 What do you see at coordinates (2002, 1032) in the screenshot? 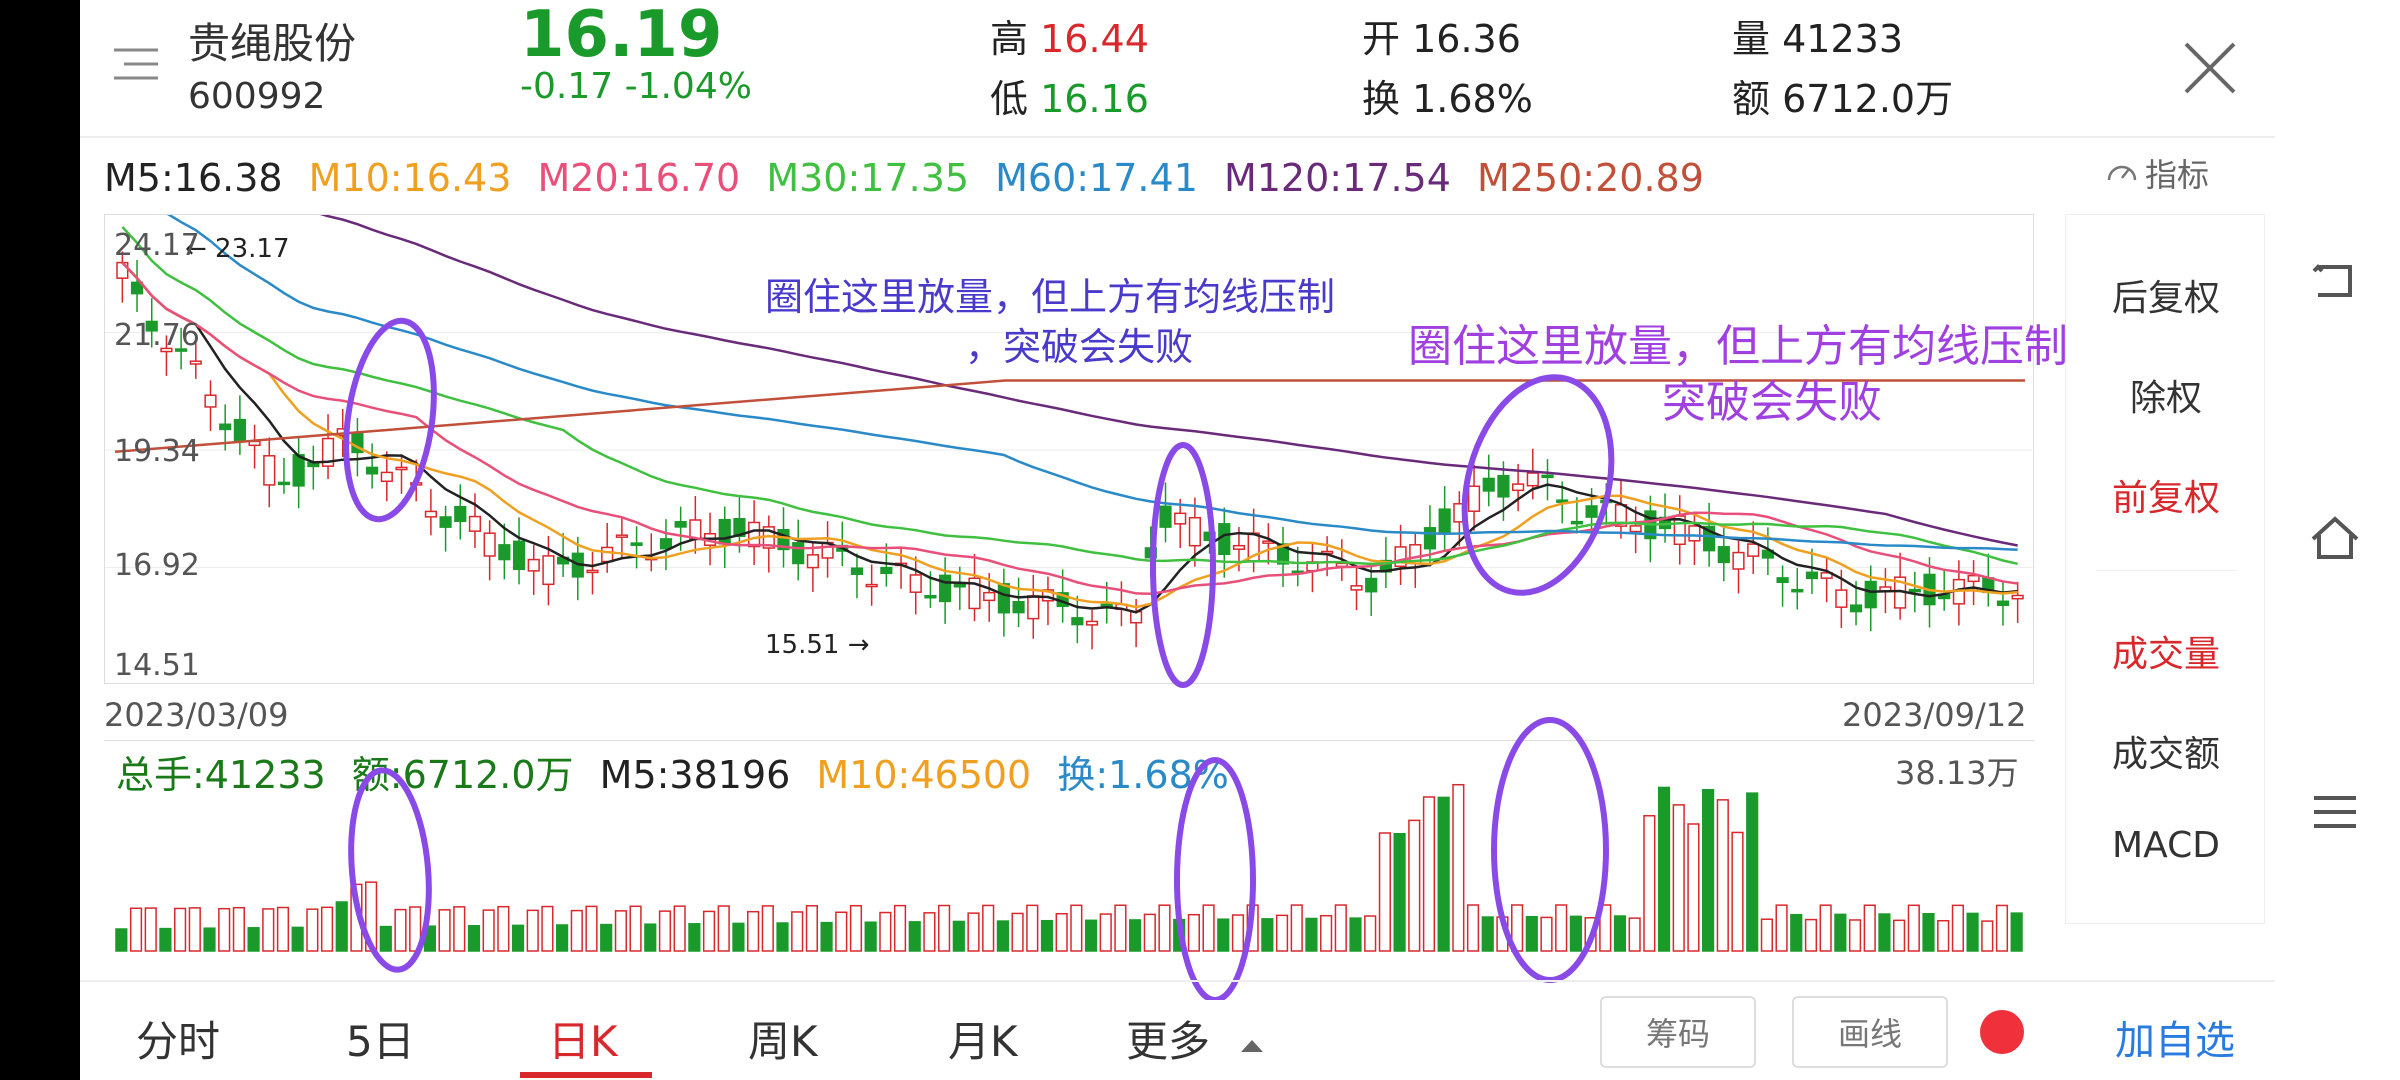
I see `record-dot-icon` at bounding box center [2002, 1032].